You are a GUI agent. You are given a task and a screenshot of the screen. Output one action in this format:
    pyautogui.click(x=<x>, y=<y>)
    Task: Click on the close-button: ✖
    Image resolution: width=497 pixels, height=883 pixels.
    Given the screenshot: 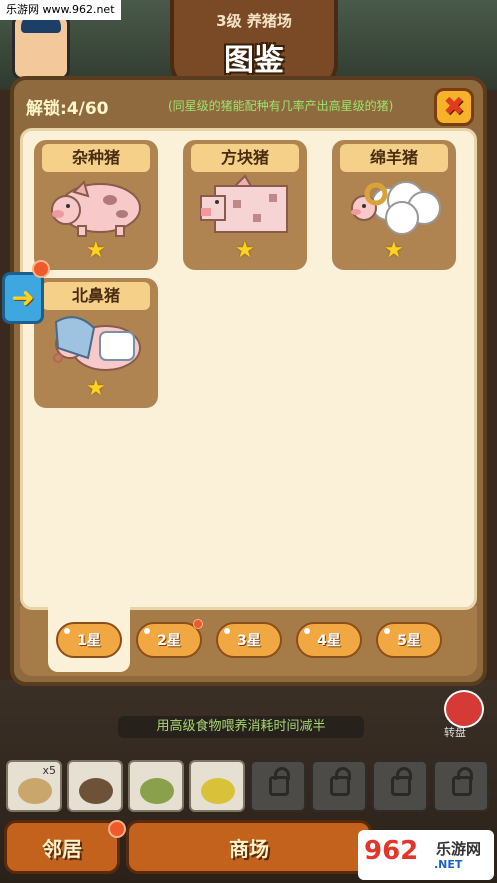 What is the action you would take?
    pyautogui.click(x=454, y=107)
    